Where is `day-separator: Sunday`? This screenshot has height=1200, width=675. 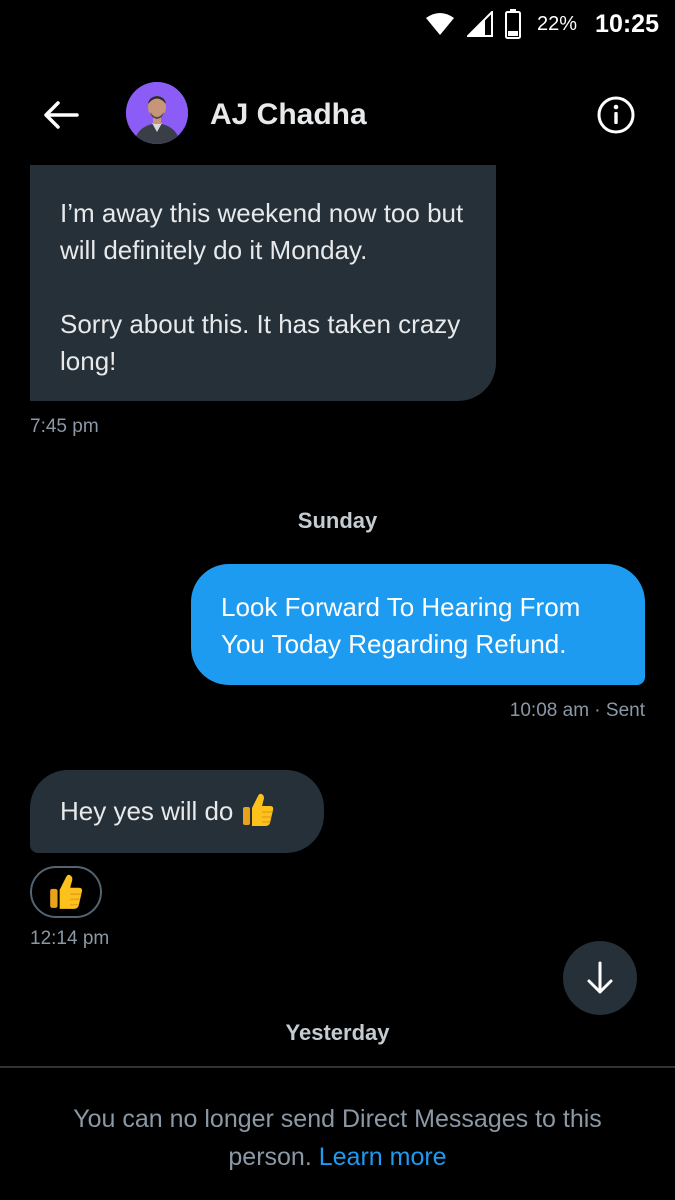 day-separator: Sunday is located at coordinates (337, 520).